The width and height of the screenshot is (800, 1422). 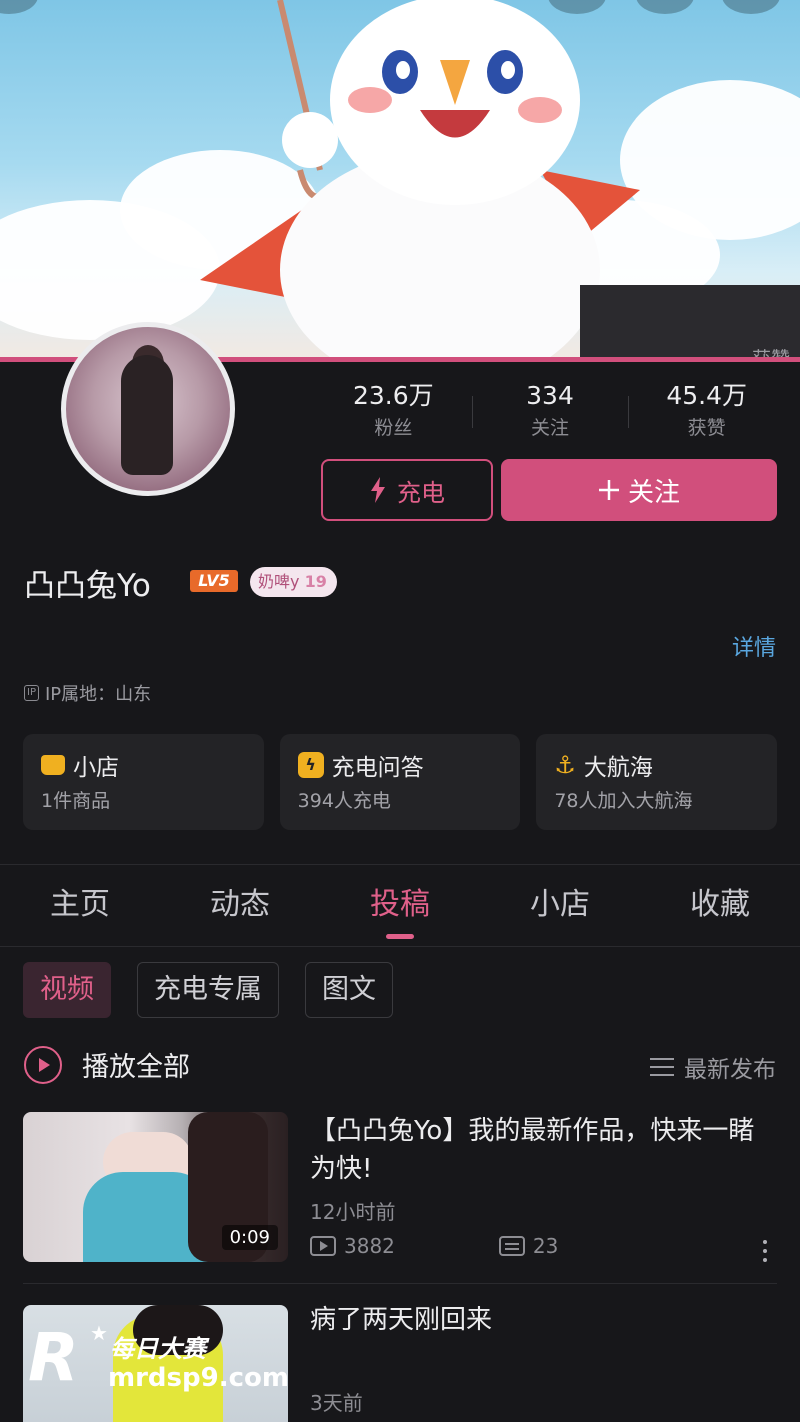 I want to click on shop-icon, so click(x=53, y=765).